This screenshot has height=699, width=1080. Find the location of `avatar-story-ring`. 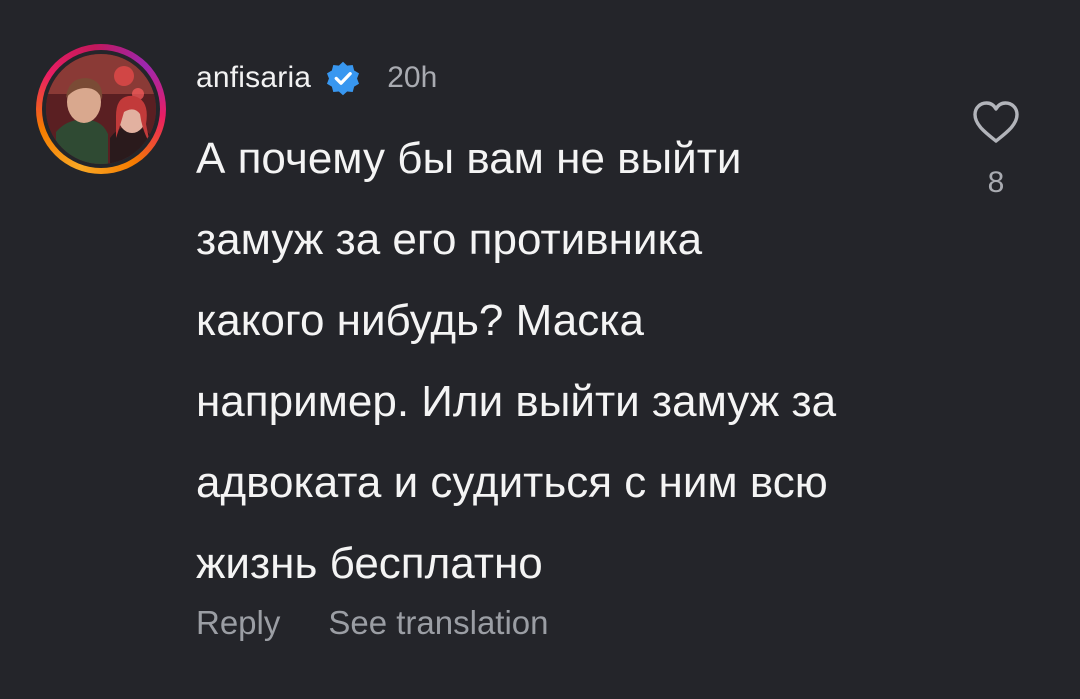

avatar-story-ring is located at coordinates (101, 109).